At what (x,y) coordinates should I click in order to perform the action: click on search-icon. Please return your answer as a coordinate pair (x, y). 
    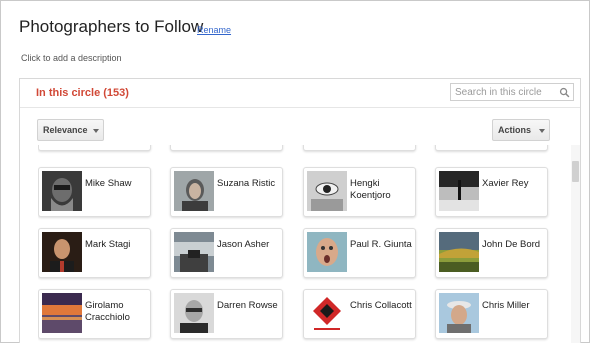
    Looking at the image, I should click on (564, 92).